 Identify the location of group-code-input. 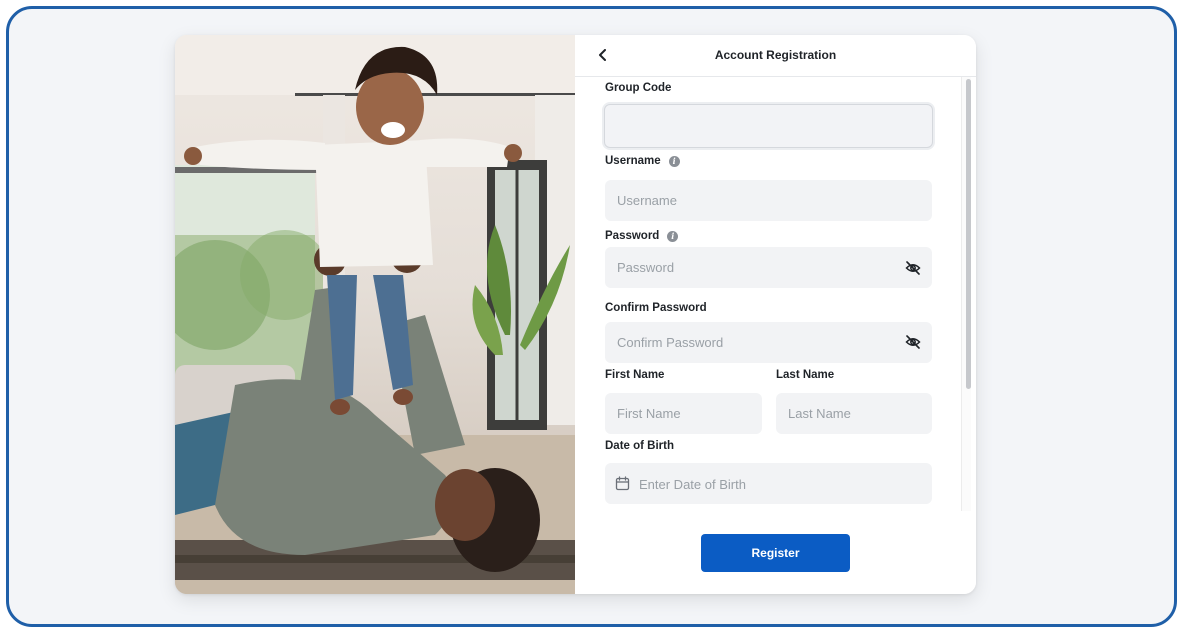
(768, 126).